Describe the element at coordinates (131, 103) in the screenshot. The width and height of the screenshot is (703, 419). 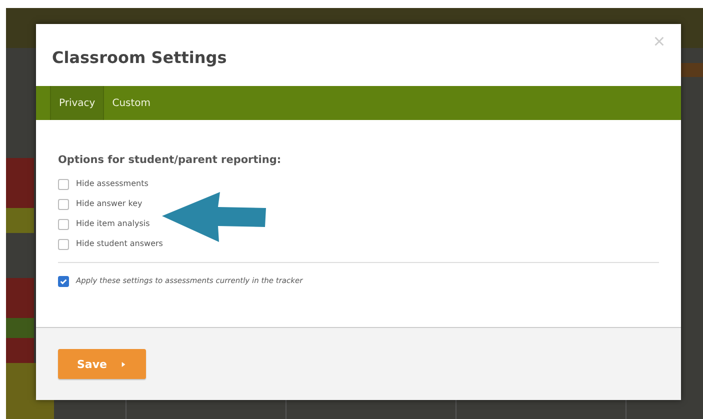
I see `tab: Custom` at that location.